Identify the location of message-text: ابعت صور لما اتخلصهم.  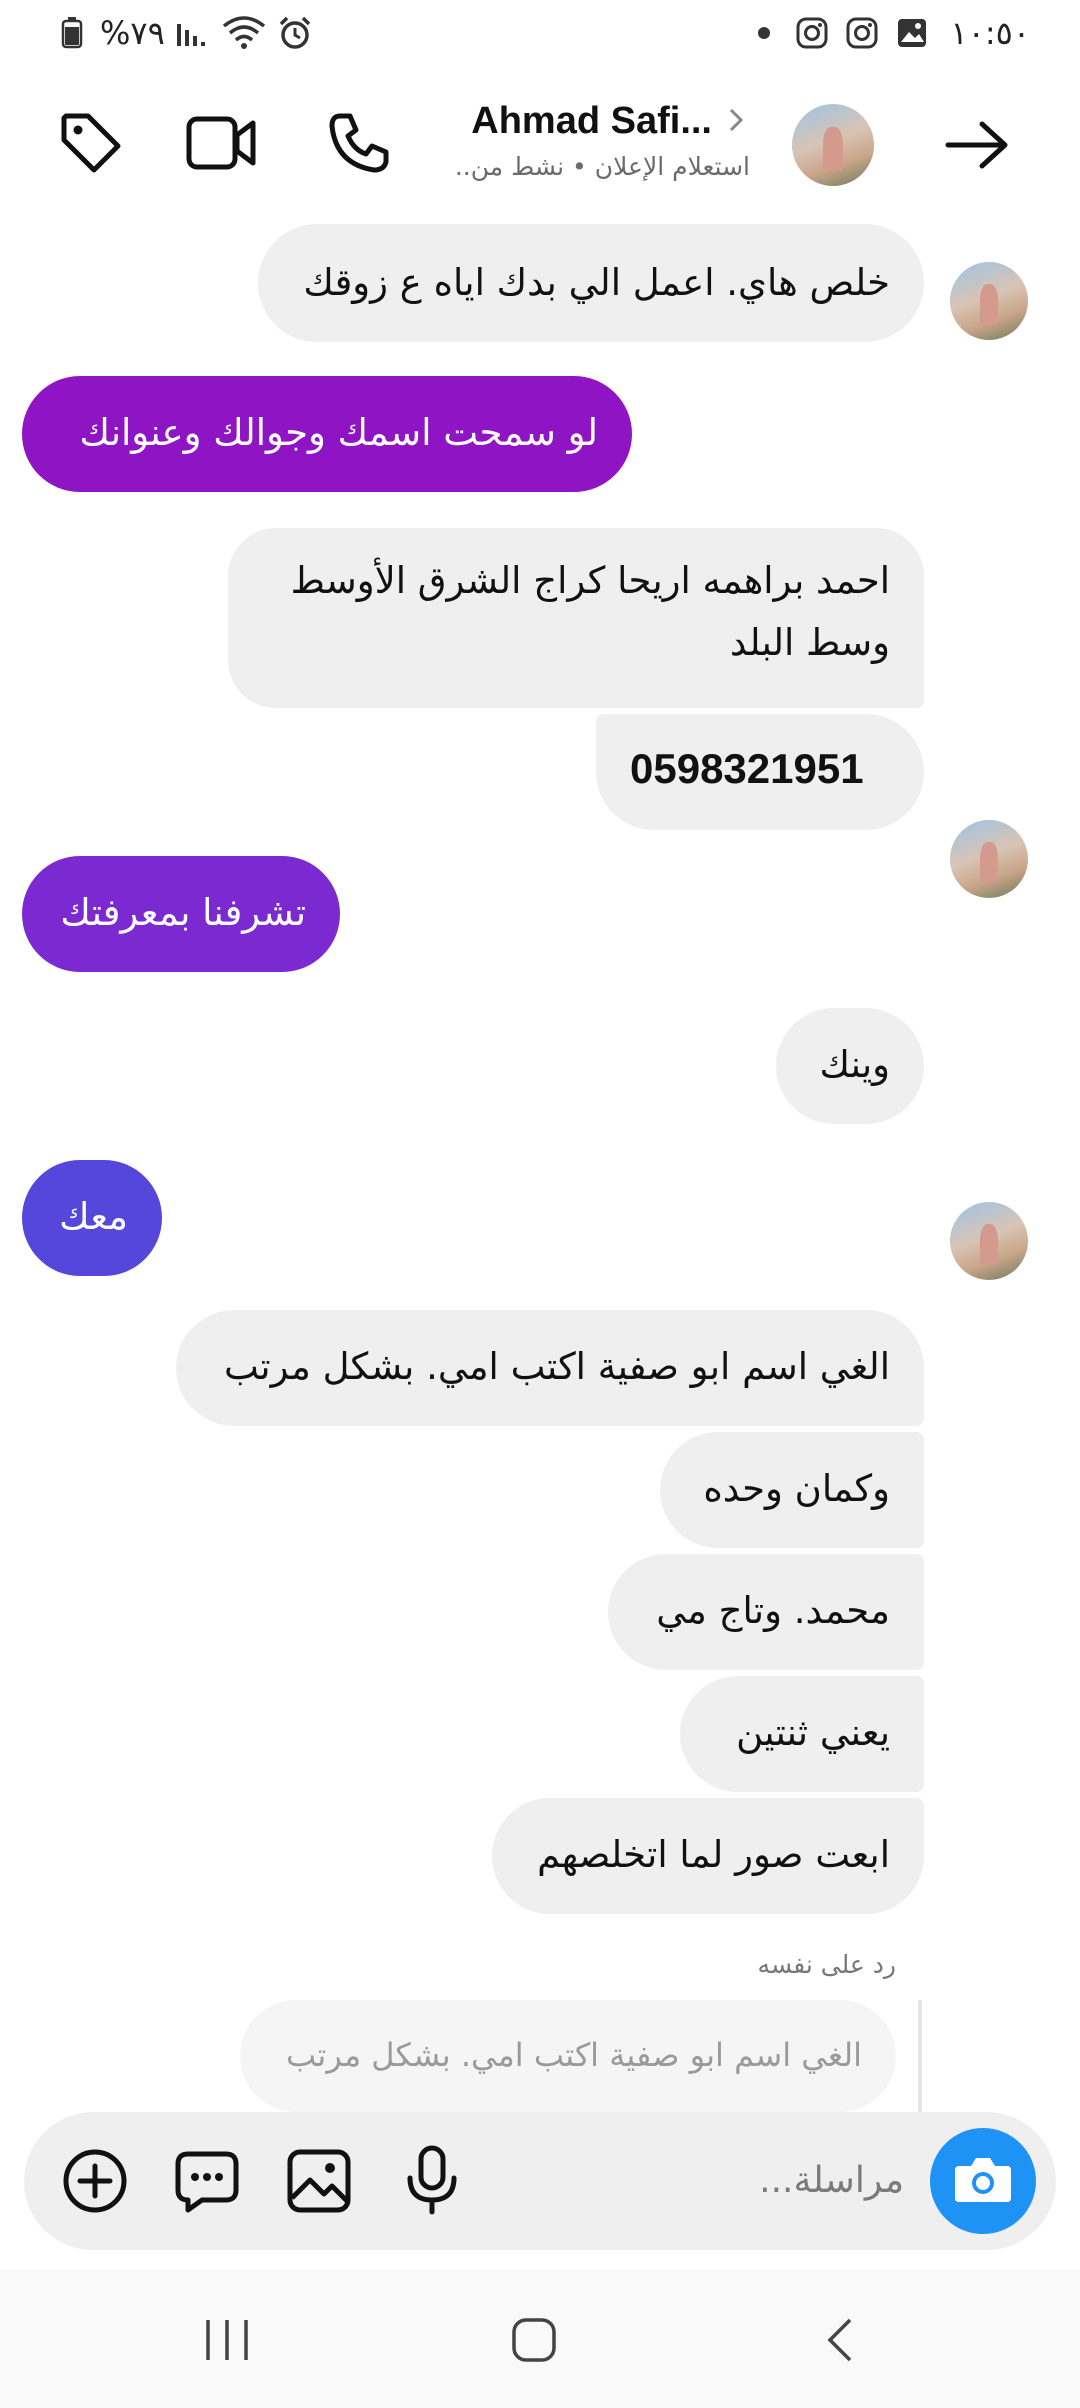
(713, 1854).